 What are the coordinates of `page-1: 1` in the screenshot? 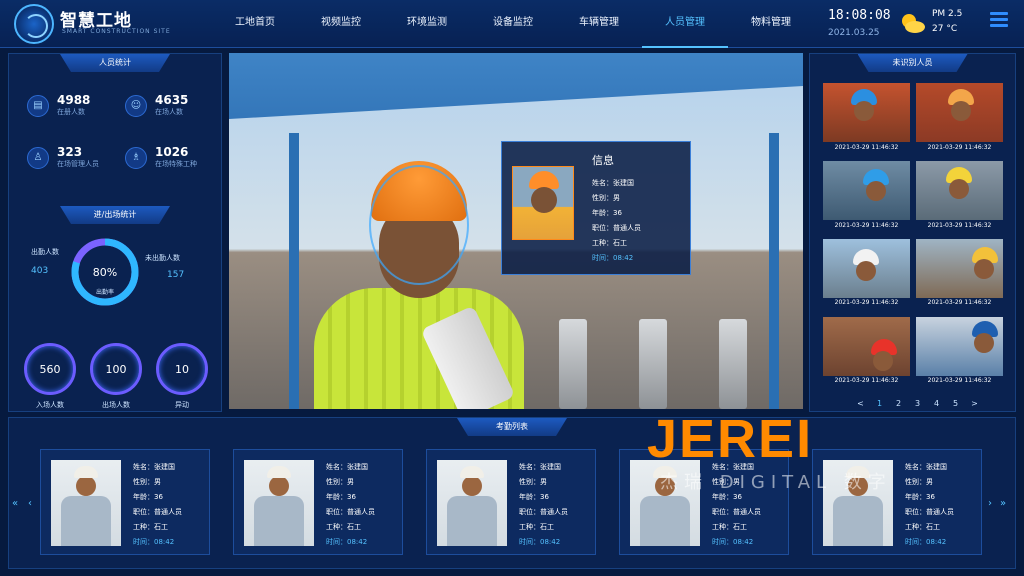 It's located at (879, 403).